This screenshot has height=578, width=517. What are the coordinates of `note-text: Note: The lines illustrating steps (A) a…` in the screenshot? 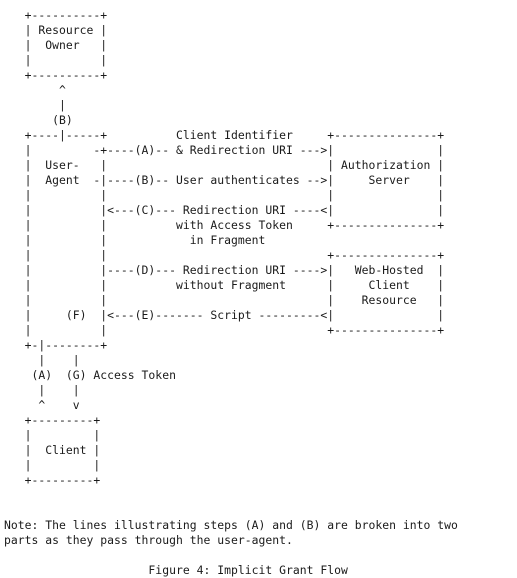 It's located at (231, 525).